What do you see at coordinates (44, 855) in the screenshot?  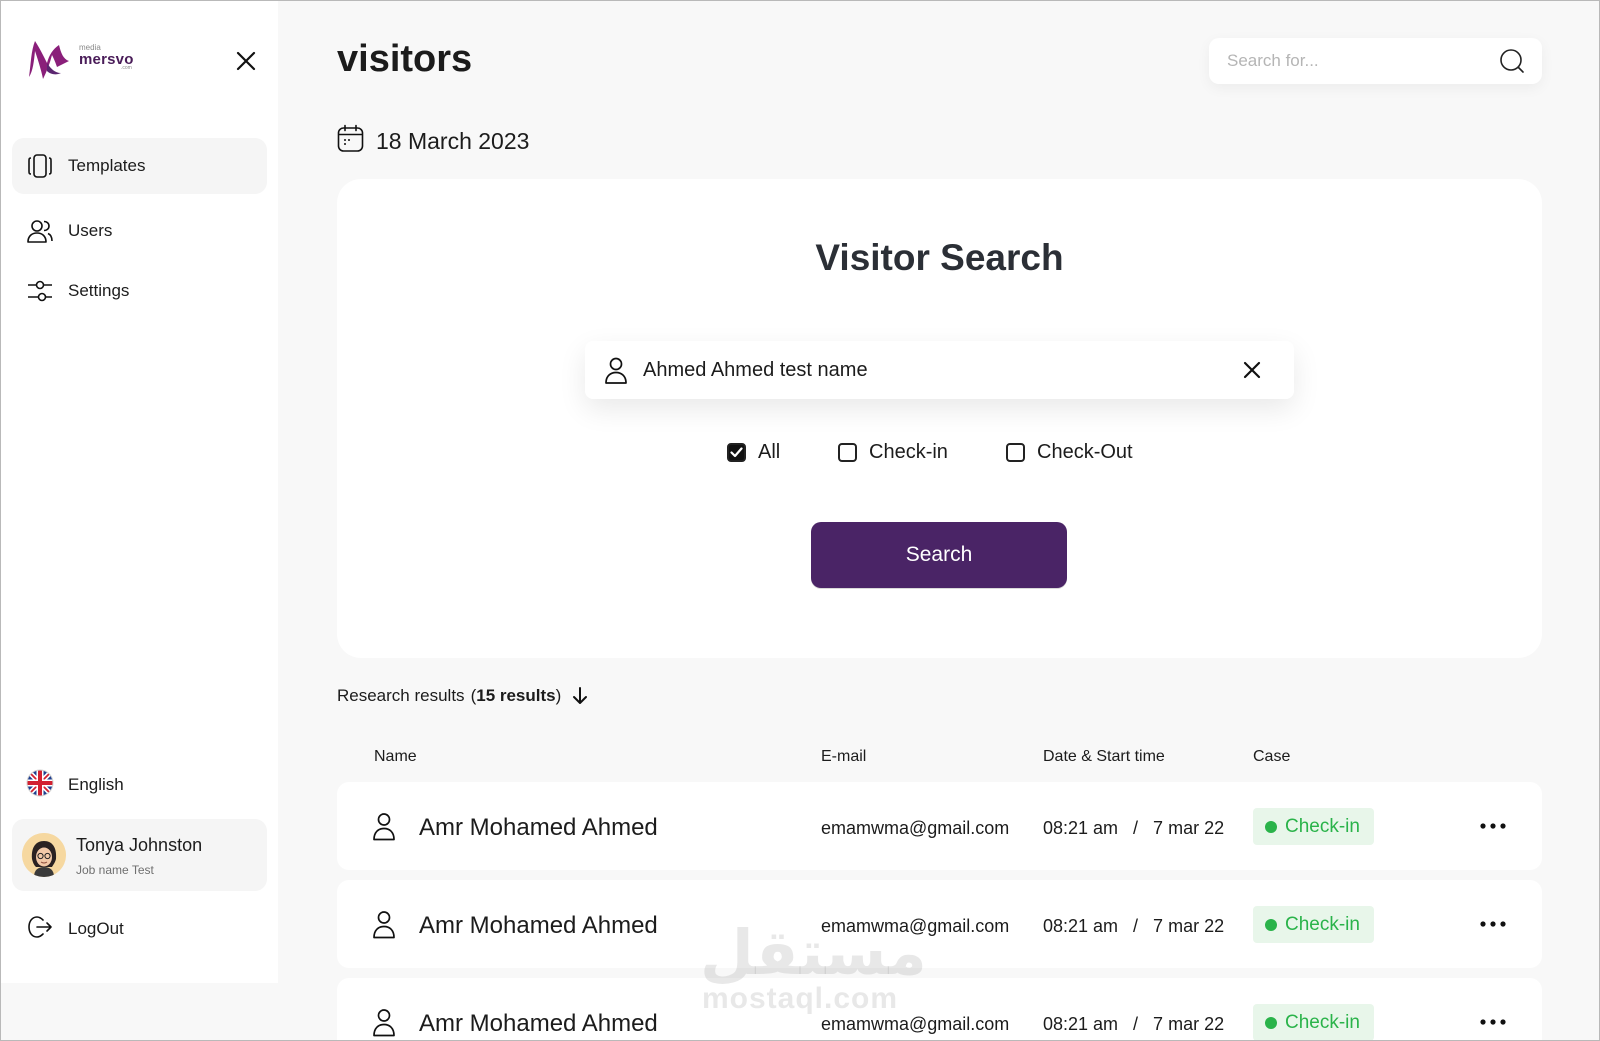 I see `avatar` at bounding box center [44, 855].